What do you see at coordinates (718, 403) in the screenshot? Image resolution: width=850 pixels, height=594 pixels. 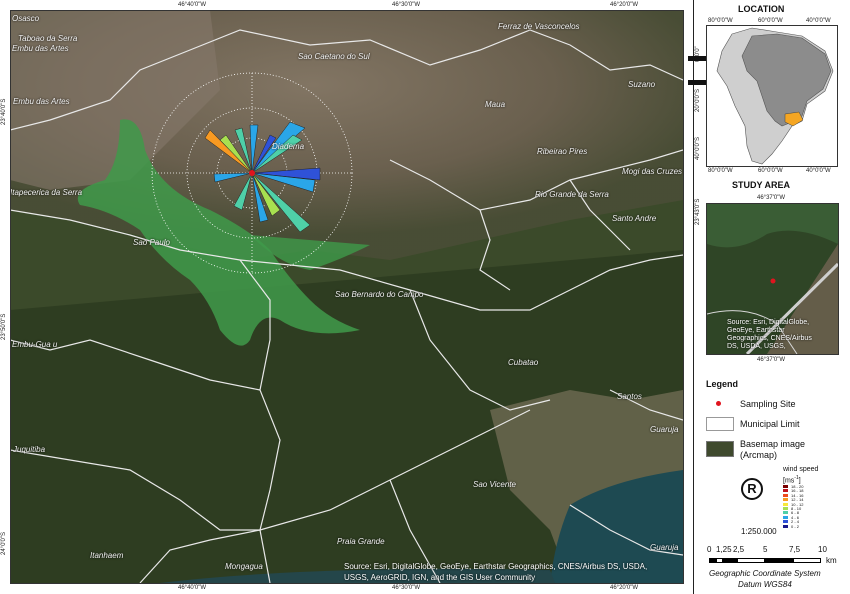 I see `sampling-site-symbol` at bounding box center [718, 403].